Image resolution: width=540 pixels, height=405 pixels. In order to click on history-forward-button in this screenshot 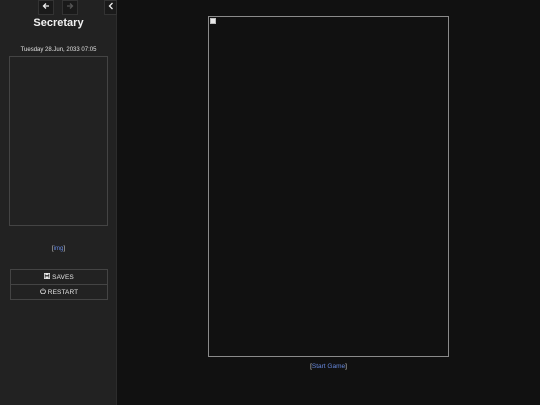, I will do `click(70, 7)`.